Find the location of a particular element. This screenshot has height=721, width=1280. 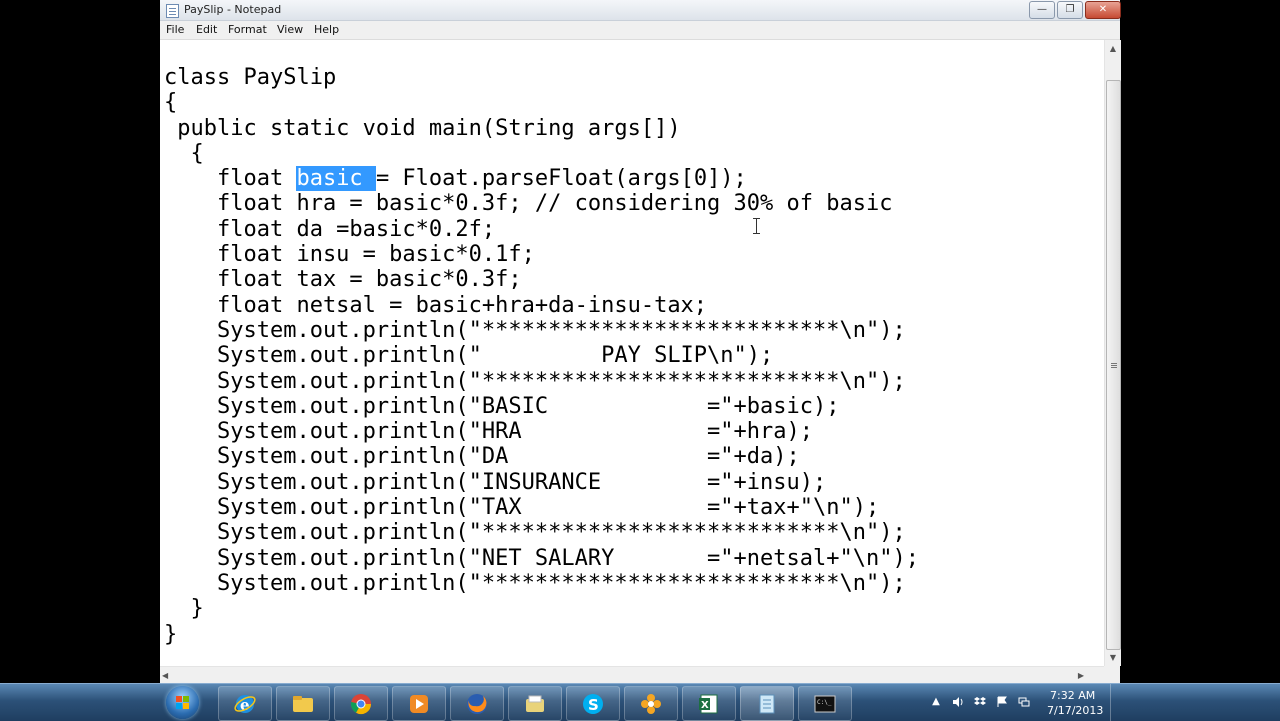

close-button: ✕ is located at coordinates (1103, 10).